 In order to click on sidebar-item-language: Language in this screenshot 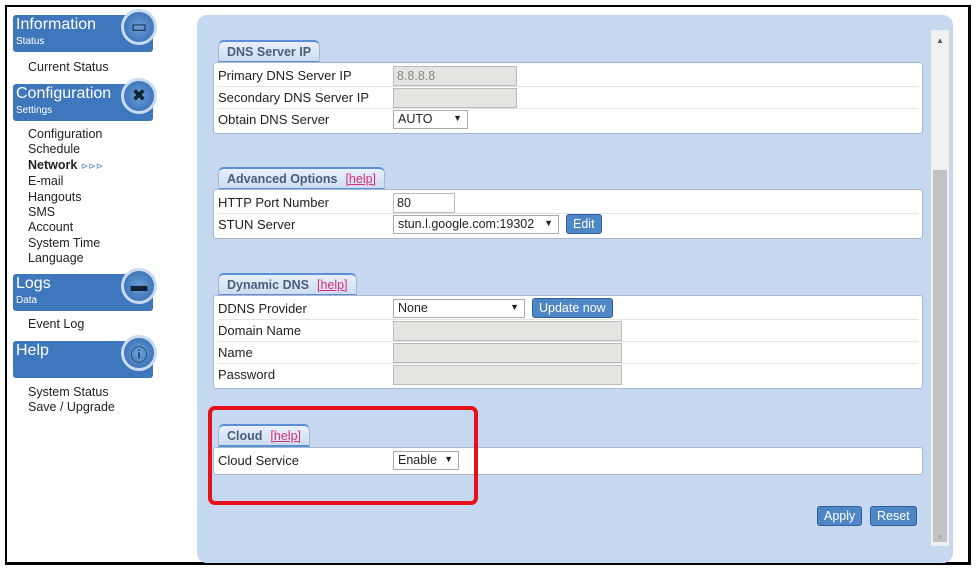, I will do `click(65, 258)`.